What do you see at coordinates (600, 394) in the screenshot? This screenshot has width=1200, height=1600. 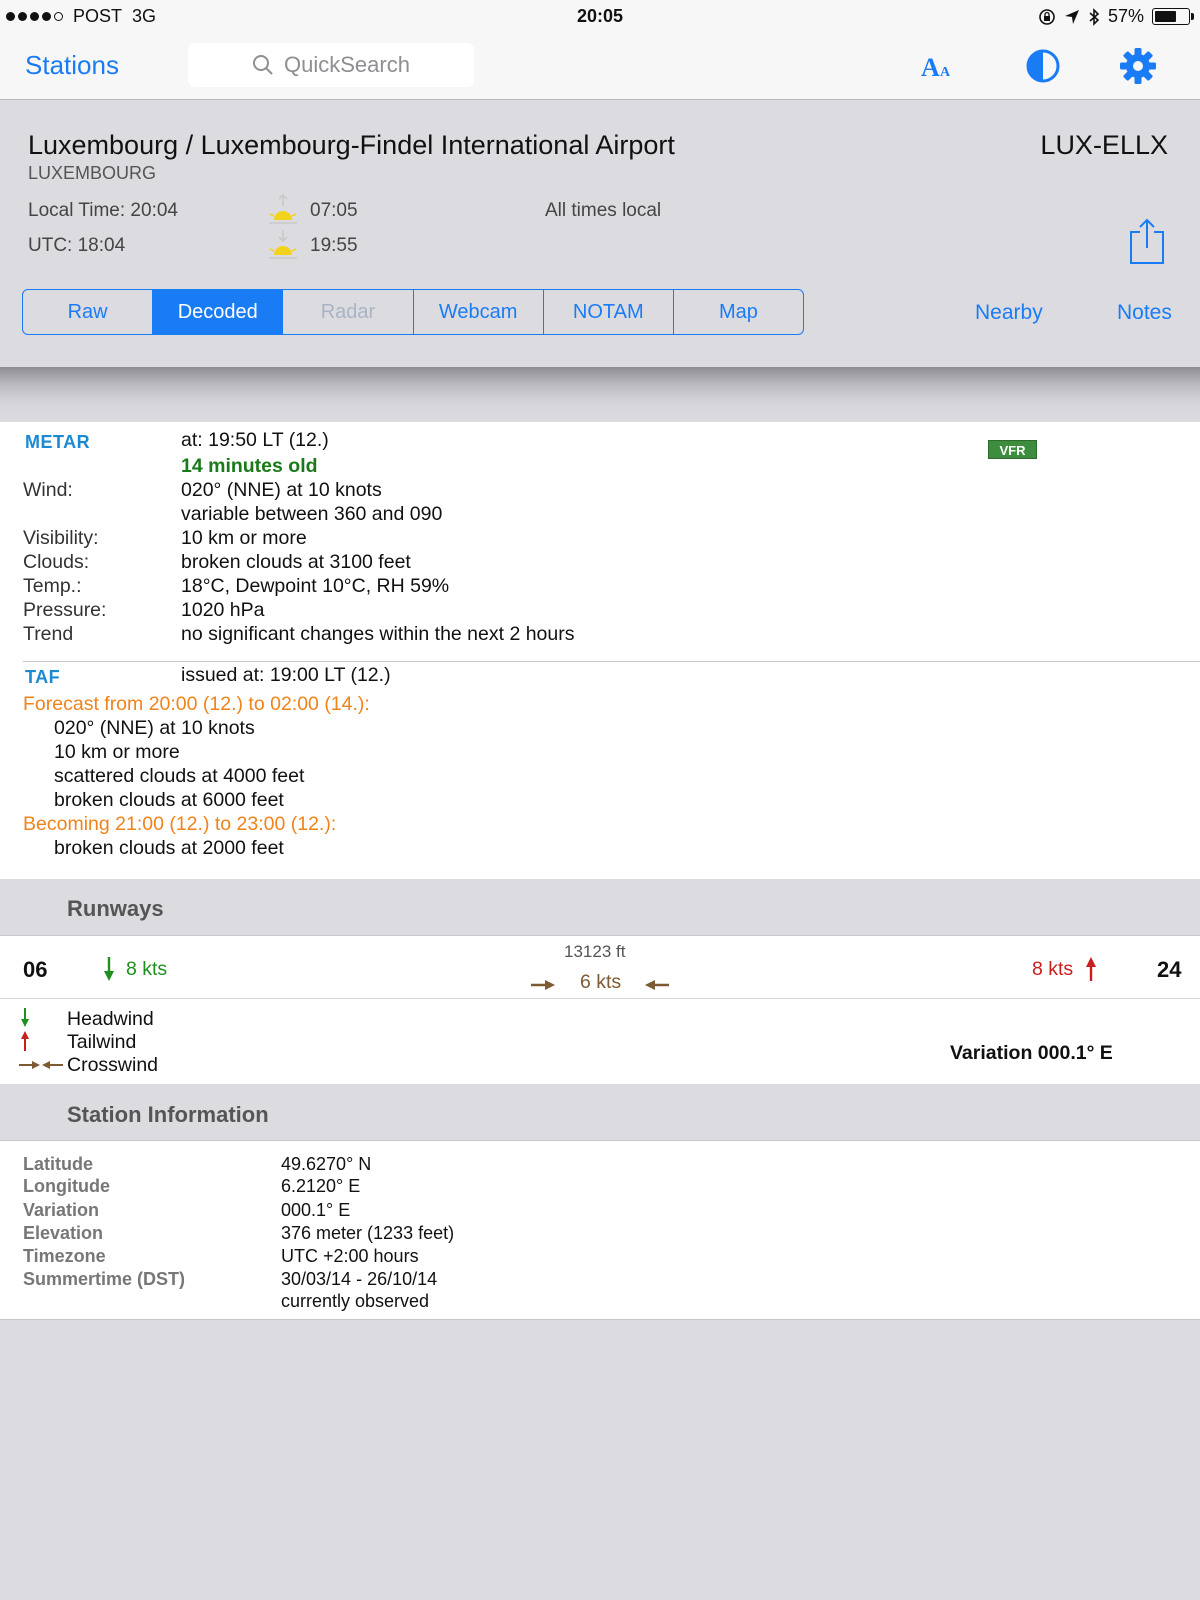 I see `header-shadow` at bounding box center [600, 394].